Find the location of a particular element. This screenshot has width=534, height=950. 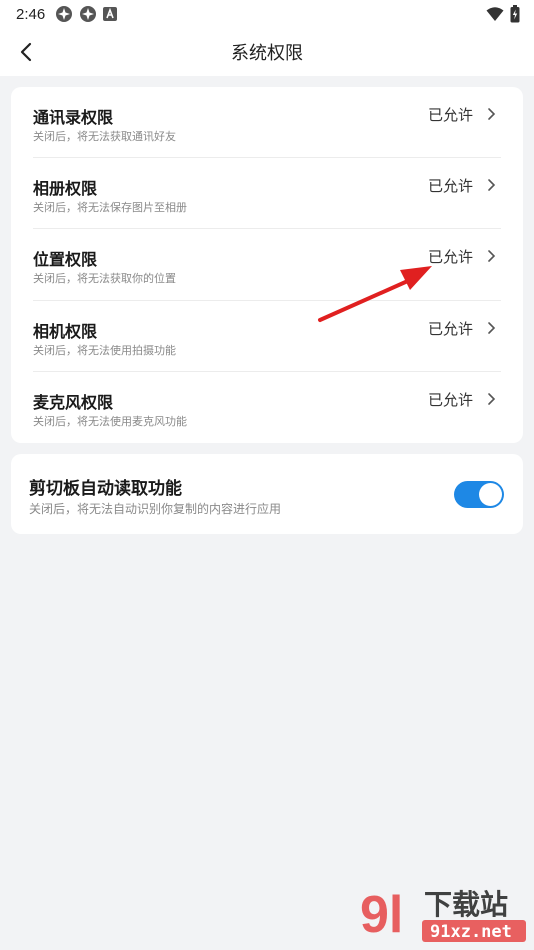

page-title: 系统权限 is located at coordinates (267, 53).